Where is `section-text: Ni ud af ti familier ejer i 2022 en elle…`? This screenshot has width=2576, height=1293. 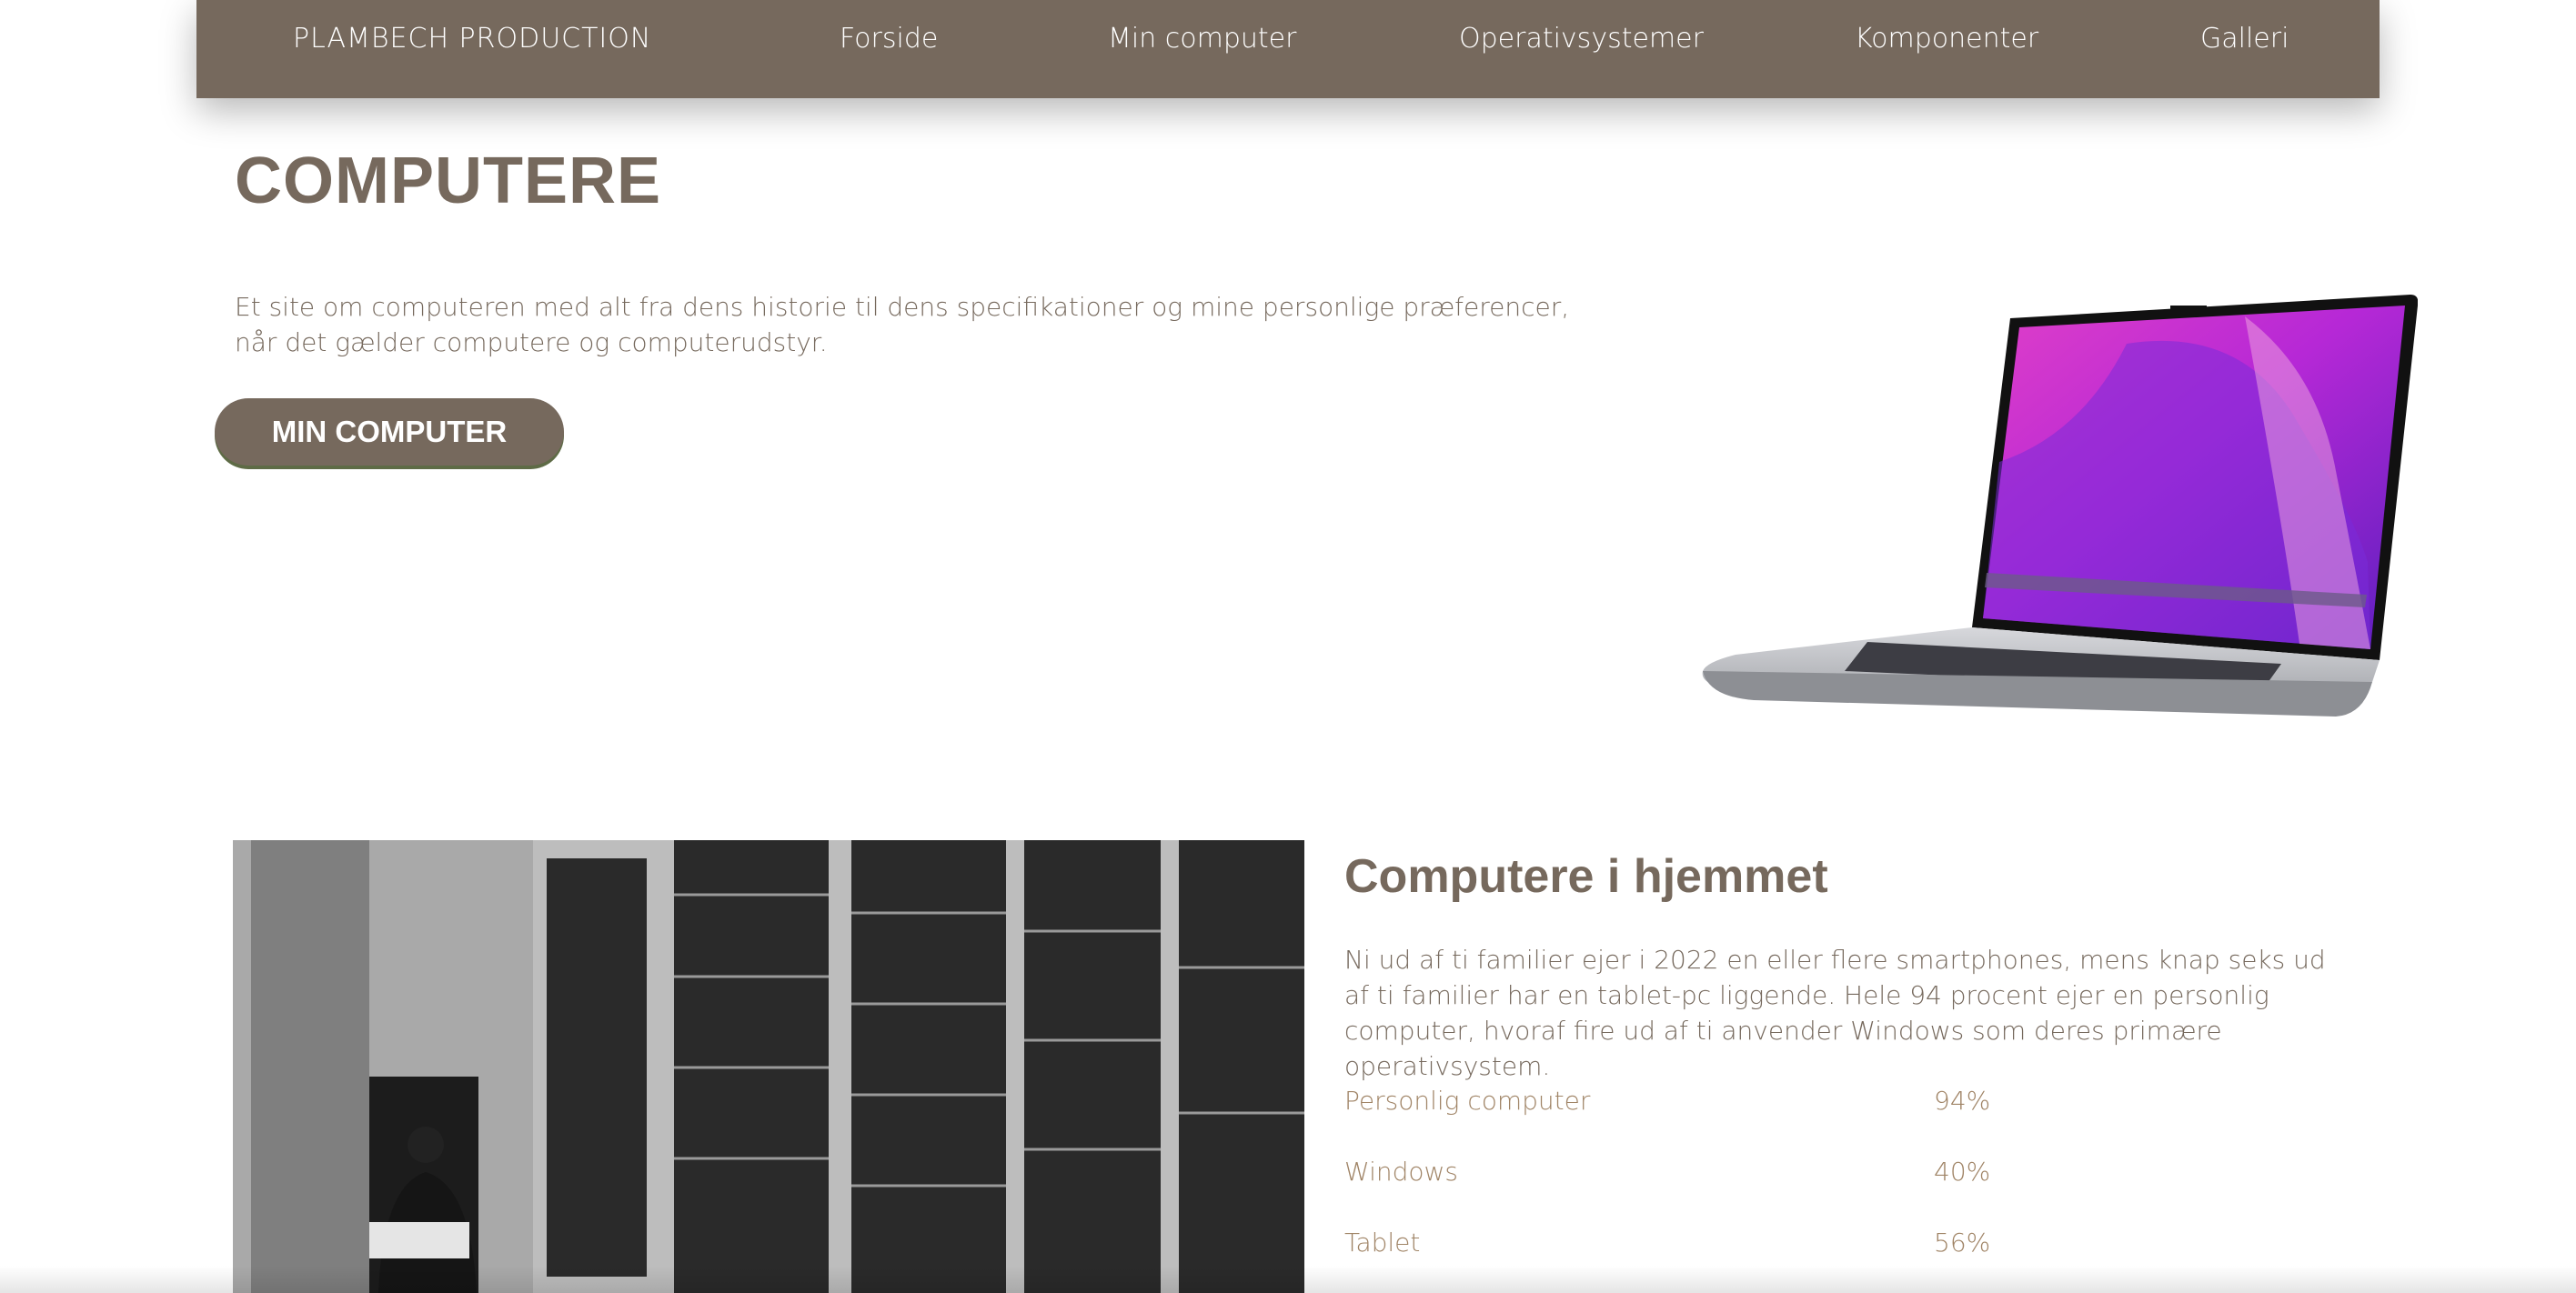 section-text: Ni ud af ti familier ejer i 2022 en elle… is located at coordinates (1835, 1013).